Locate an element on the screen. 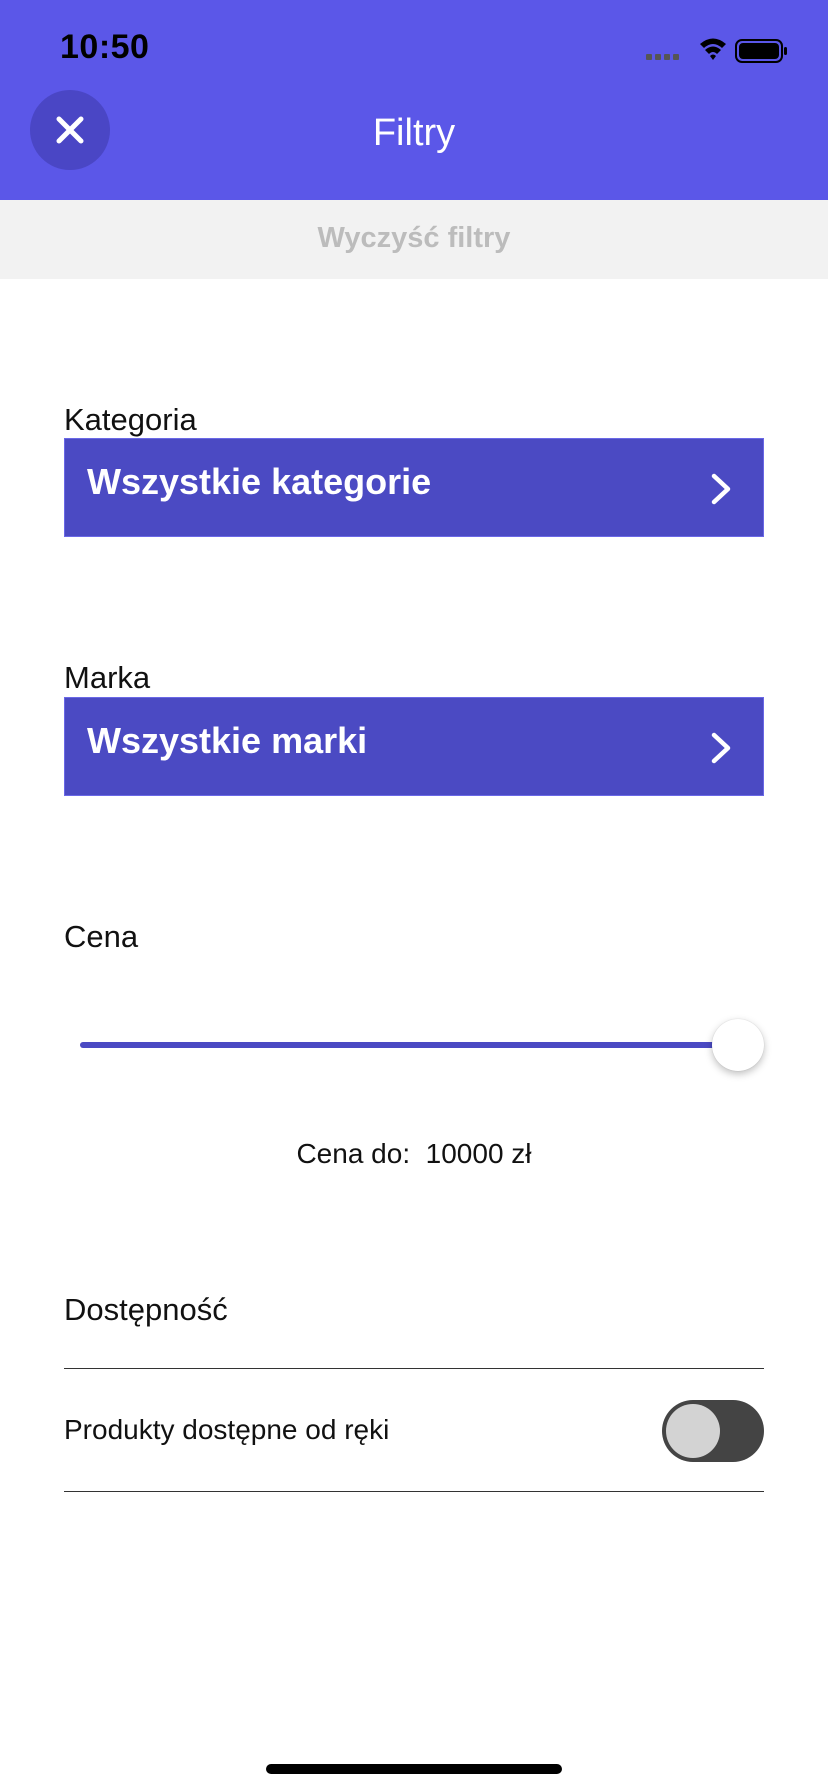  in-stock-option-label: Produkty dostępne od ręki is located at coordinates (227, 1429).